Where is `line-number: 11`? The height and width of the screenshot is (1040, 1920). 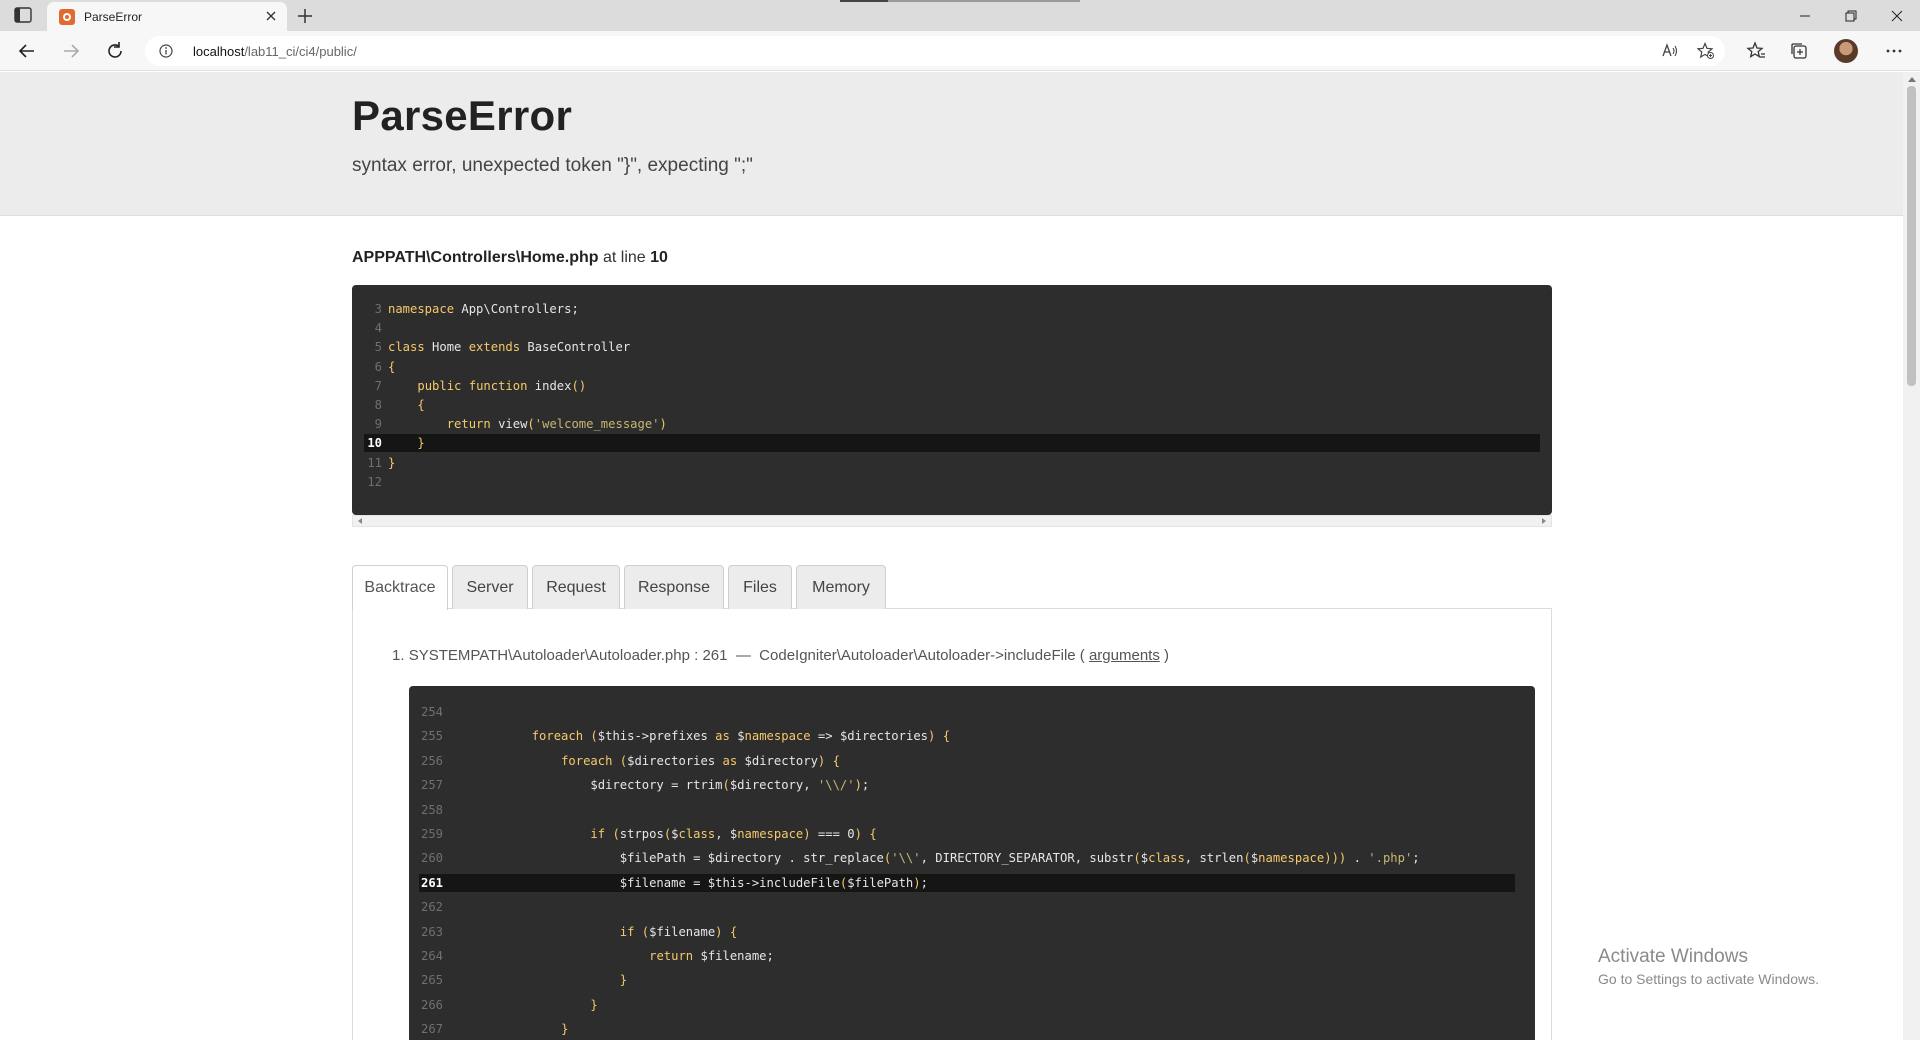
line-number: 11 is located at coordinates (374, 462).